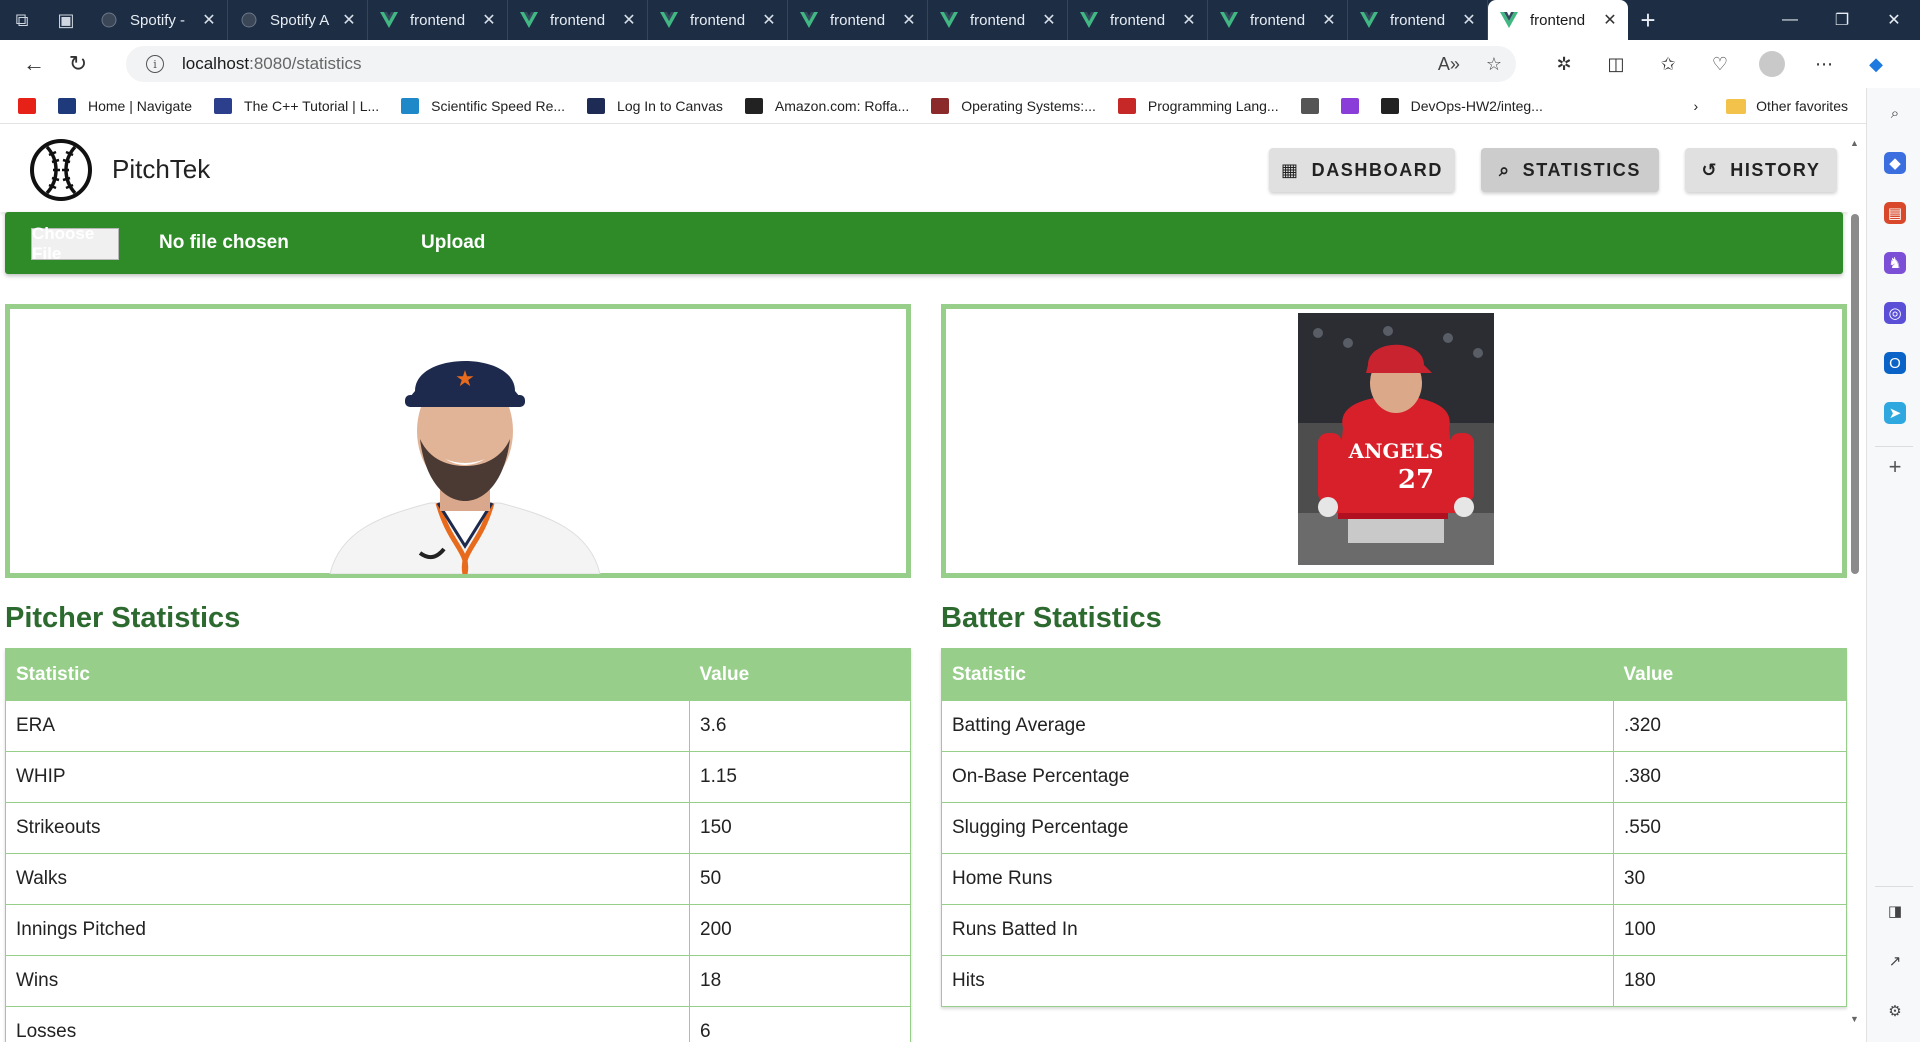 The image size is (1920, 1042). I want to click on add-sidebar-app-icon: +, so click(1895, 466).